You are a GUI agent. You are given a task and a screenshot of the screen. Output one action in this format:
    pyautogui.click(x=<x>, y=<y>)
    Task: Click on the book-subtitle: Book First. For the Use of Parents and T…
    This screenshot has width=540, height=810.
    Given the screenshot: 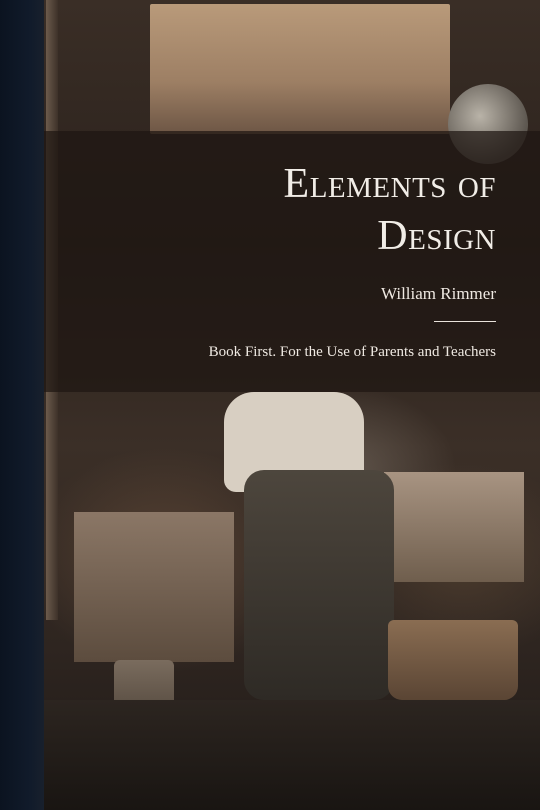 What is the action you would take?
    pyautogui.click(x=352, y=352)
    